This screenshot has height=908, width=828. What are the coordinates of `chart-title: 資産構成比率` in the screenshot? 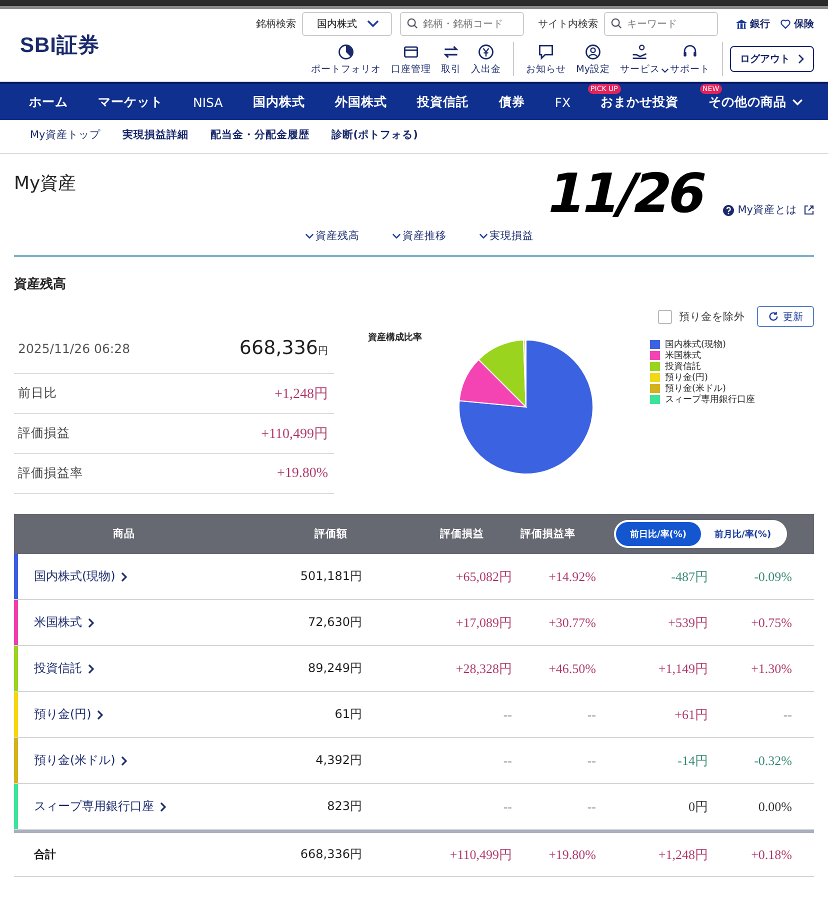 It's located at (395, 338).